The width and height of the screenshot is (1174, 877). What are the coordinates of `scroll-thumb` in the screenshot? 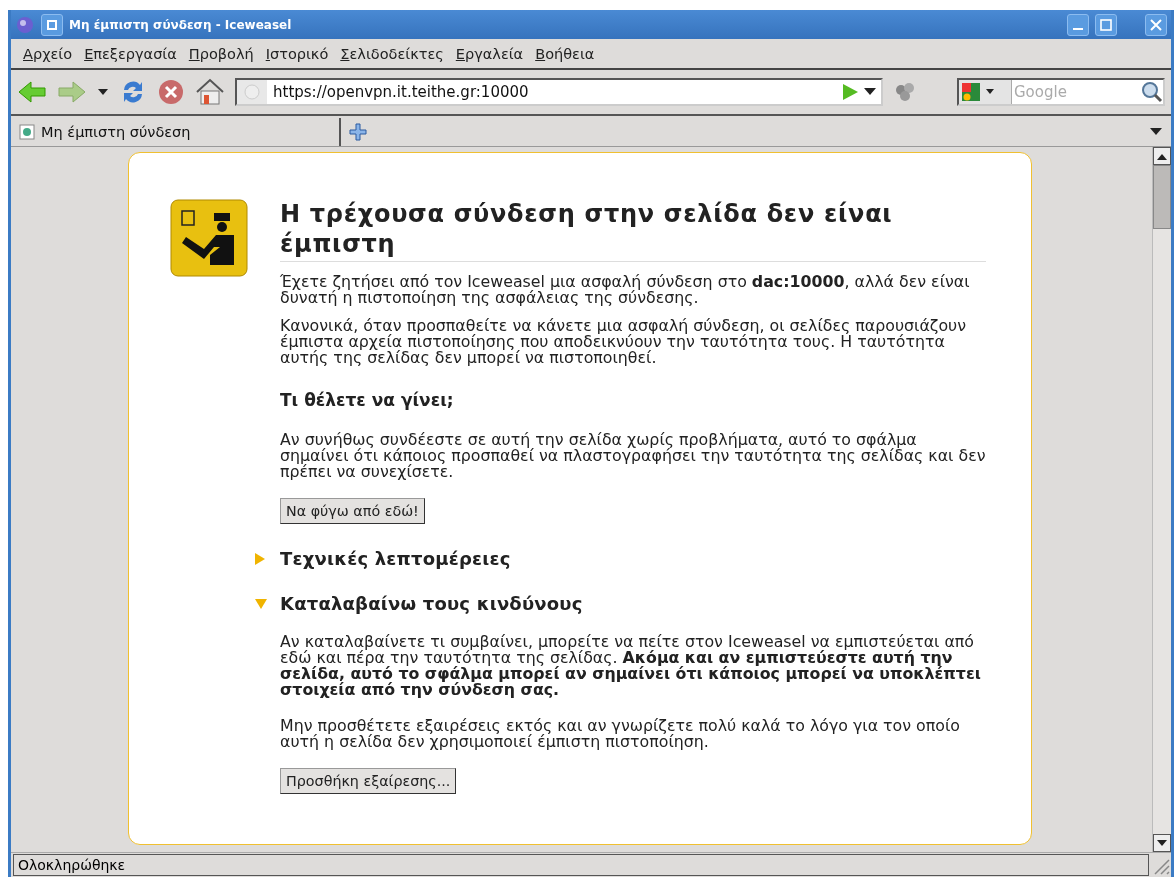 It's located at (1162, 197).